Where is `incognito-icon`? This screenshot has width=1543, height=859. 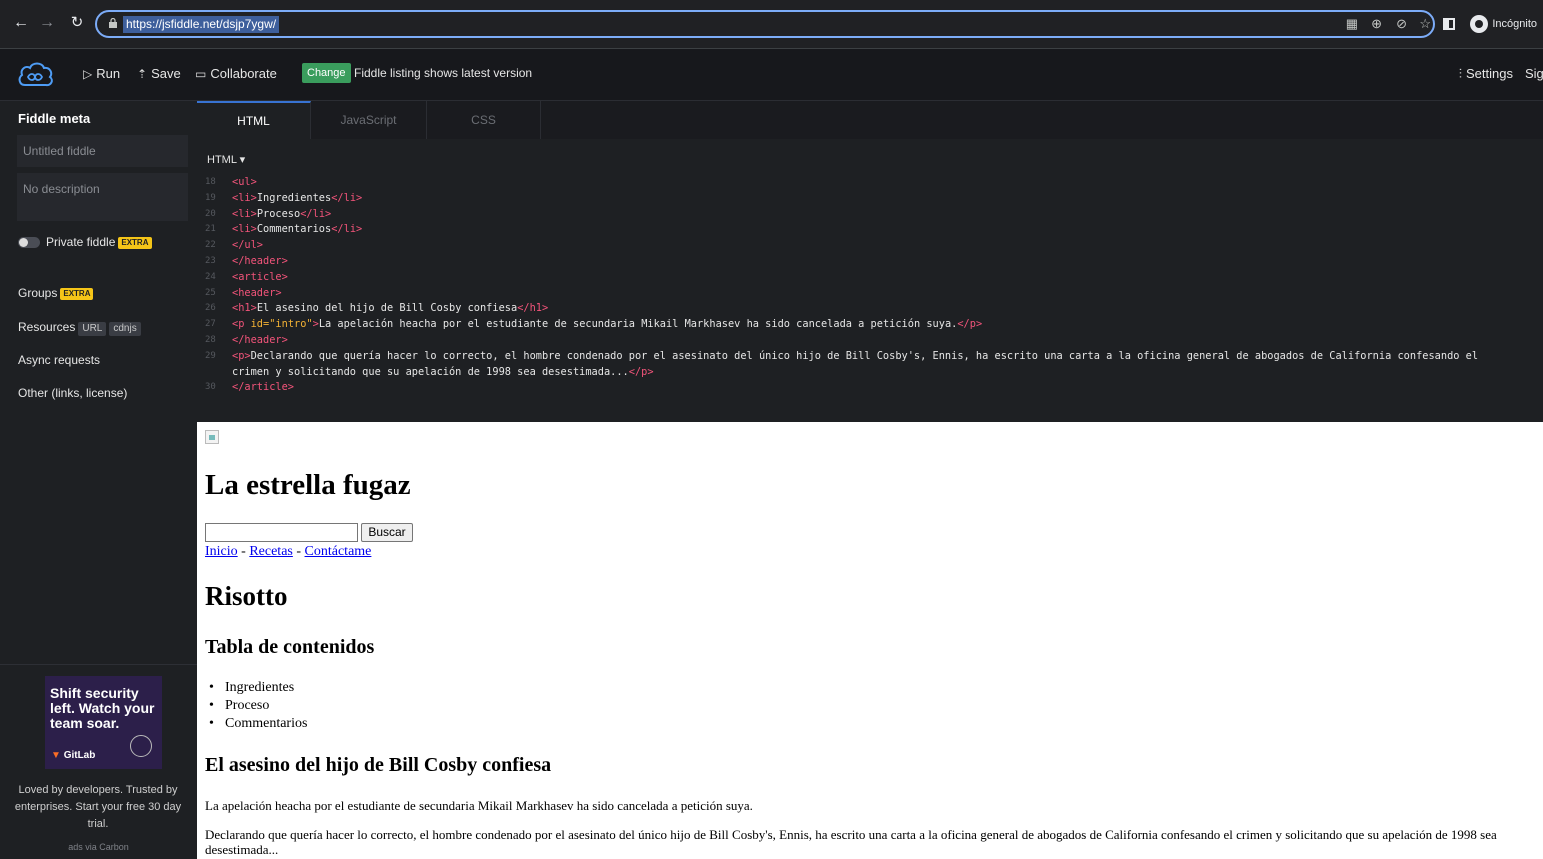
incognito-icon is located at coordinates (1479, 24).